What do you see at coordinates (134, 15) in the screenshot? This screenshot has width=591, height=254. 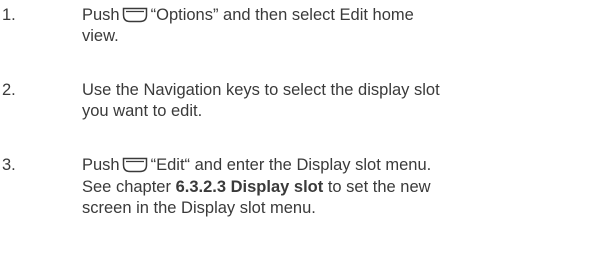 I see `left-softkey-icon` at bounding box center [134, 15].